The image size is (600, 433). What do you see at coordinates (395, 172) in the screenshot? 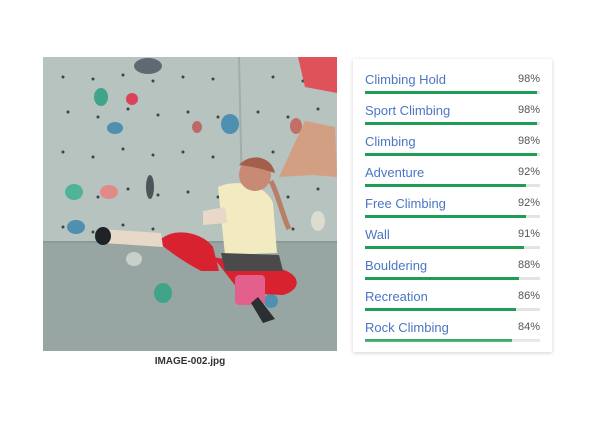
I see `label-name: Adventure` at bounding box center [395, 172].